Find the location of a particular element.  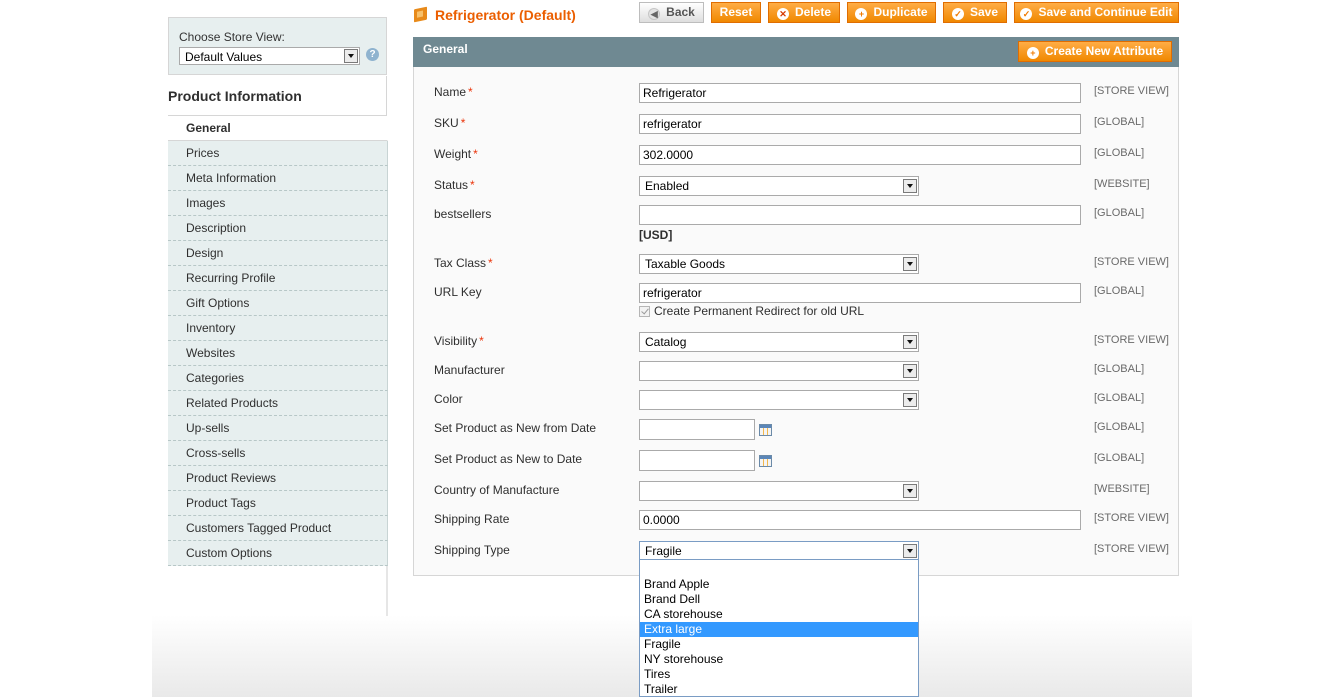

manufacturer-label: Manufacturer is located at coordinates (469, 370).